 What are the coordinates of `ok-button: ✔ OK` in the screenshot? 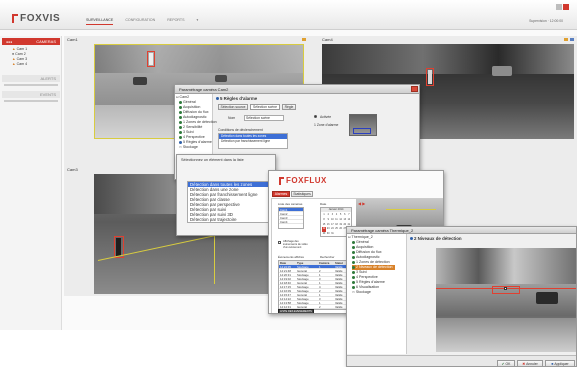 It's located at (506, 363).